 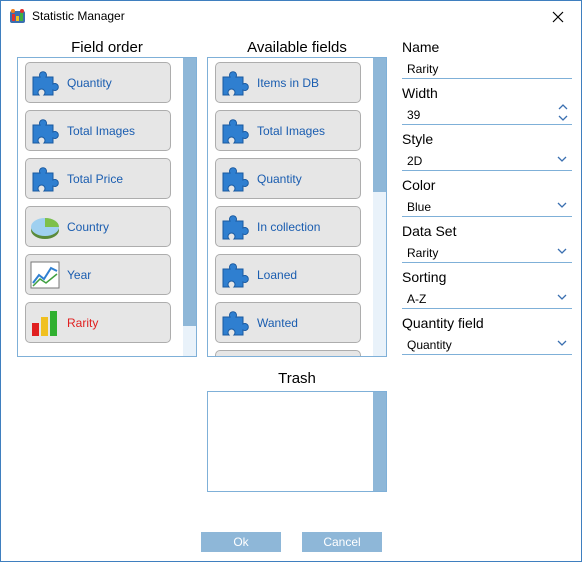 I want to click on field-order-heading: Field order, so click(x=107, y=47).